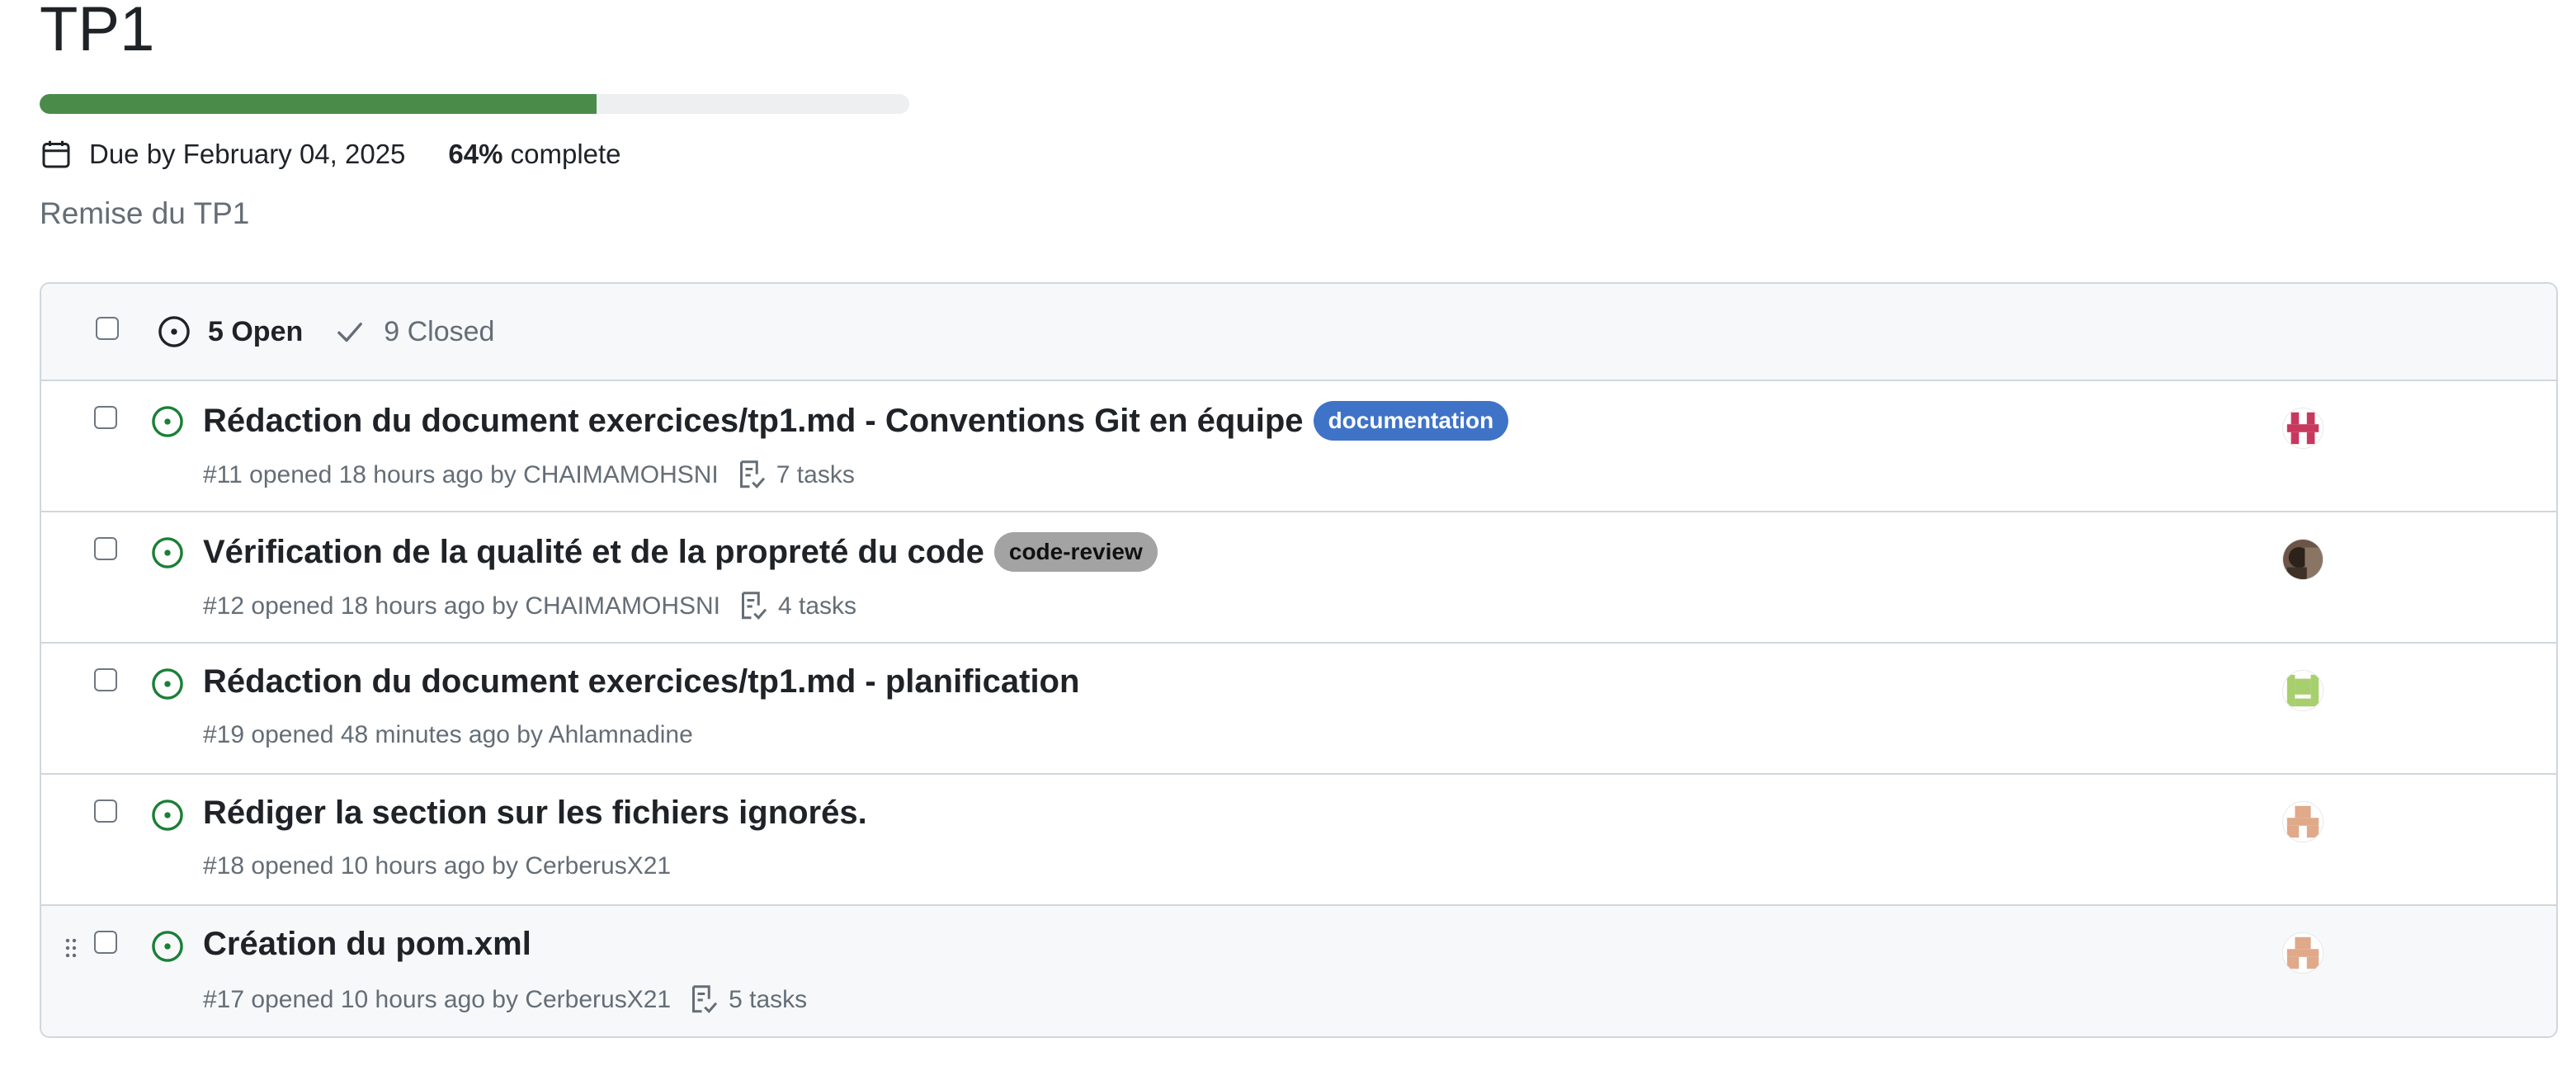  Describe the element at coordinates (1298, 332) in the screenshot. I see `issues-list-header: 5 Open 9 Closed` at that location.